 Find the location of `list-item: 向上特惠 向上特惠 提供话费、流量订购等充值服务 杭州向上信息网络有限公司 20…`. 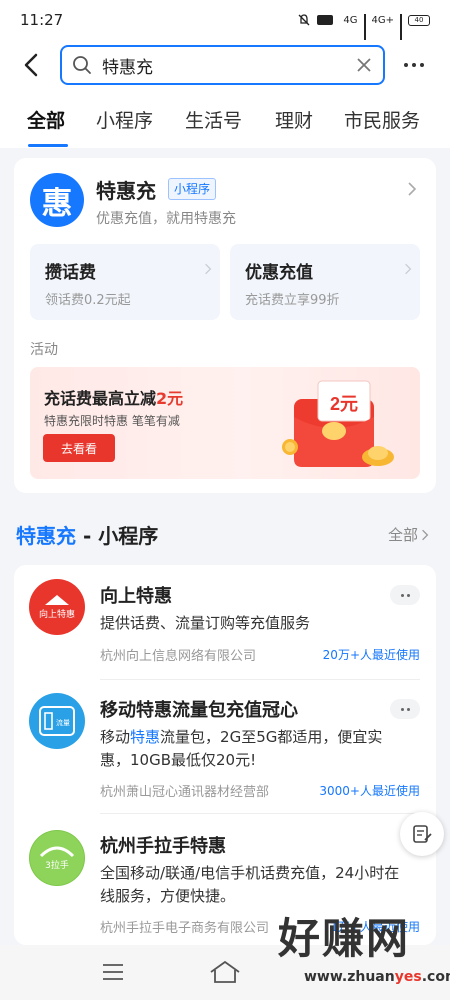

list-item: 向上特惠 向上特惠 提供话费、流量订购等充值服务 杭州向上信息网络有限公司 20… is located at coordinates (225, 621).